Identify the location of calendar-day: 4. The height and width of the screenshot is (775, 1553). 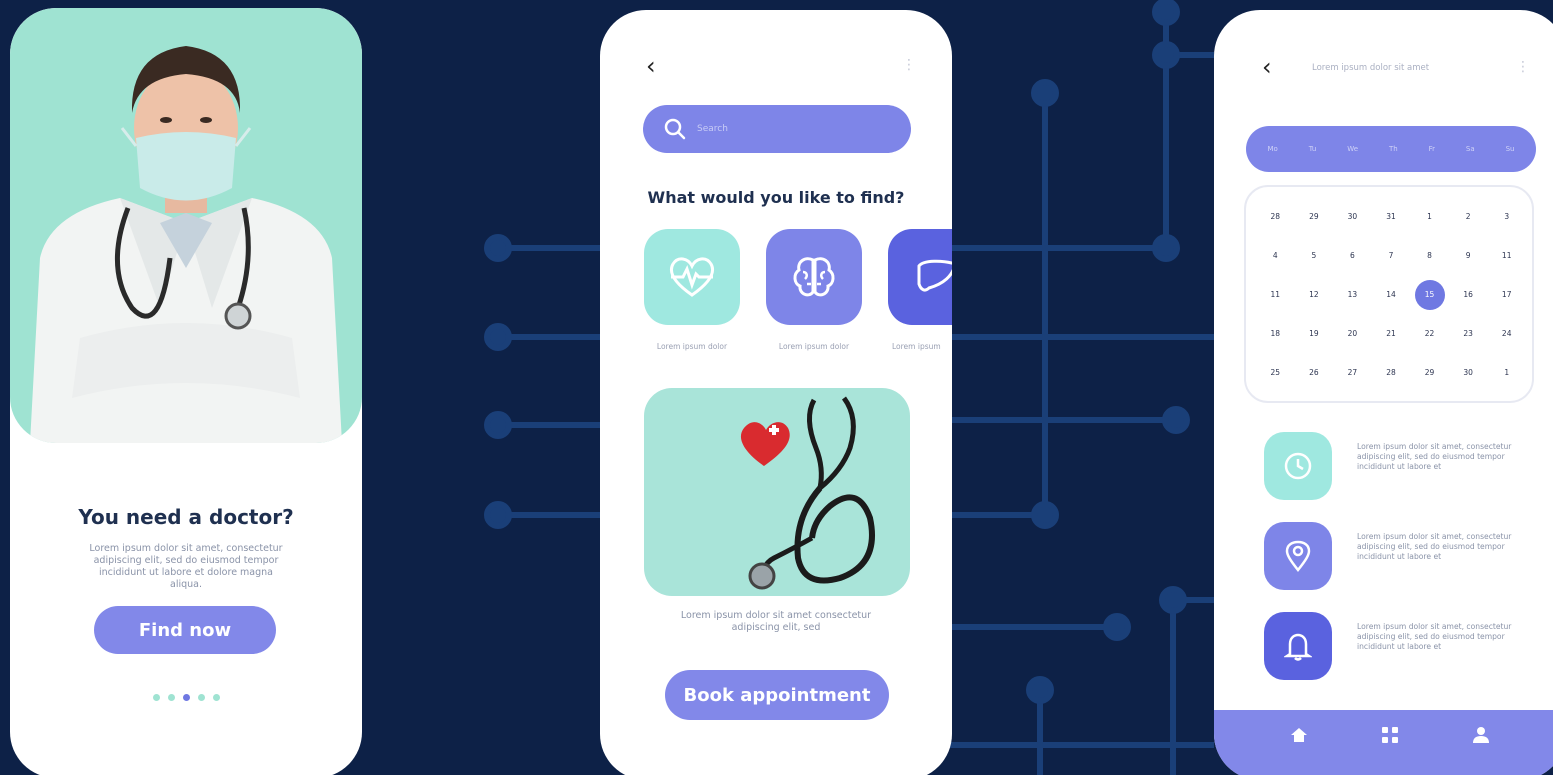
(1275, 255).